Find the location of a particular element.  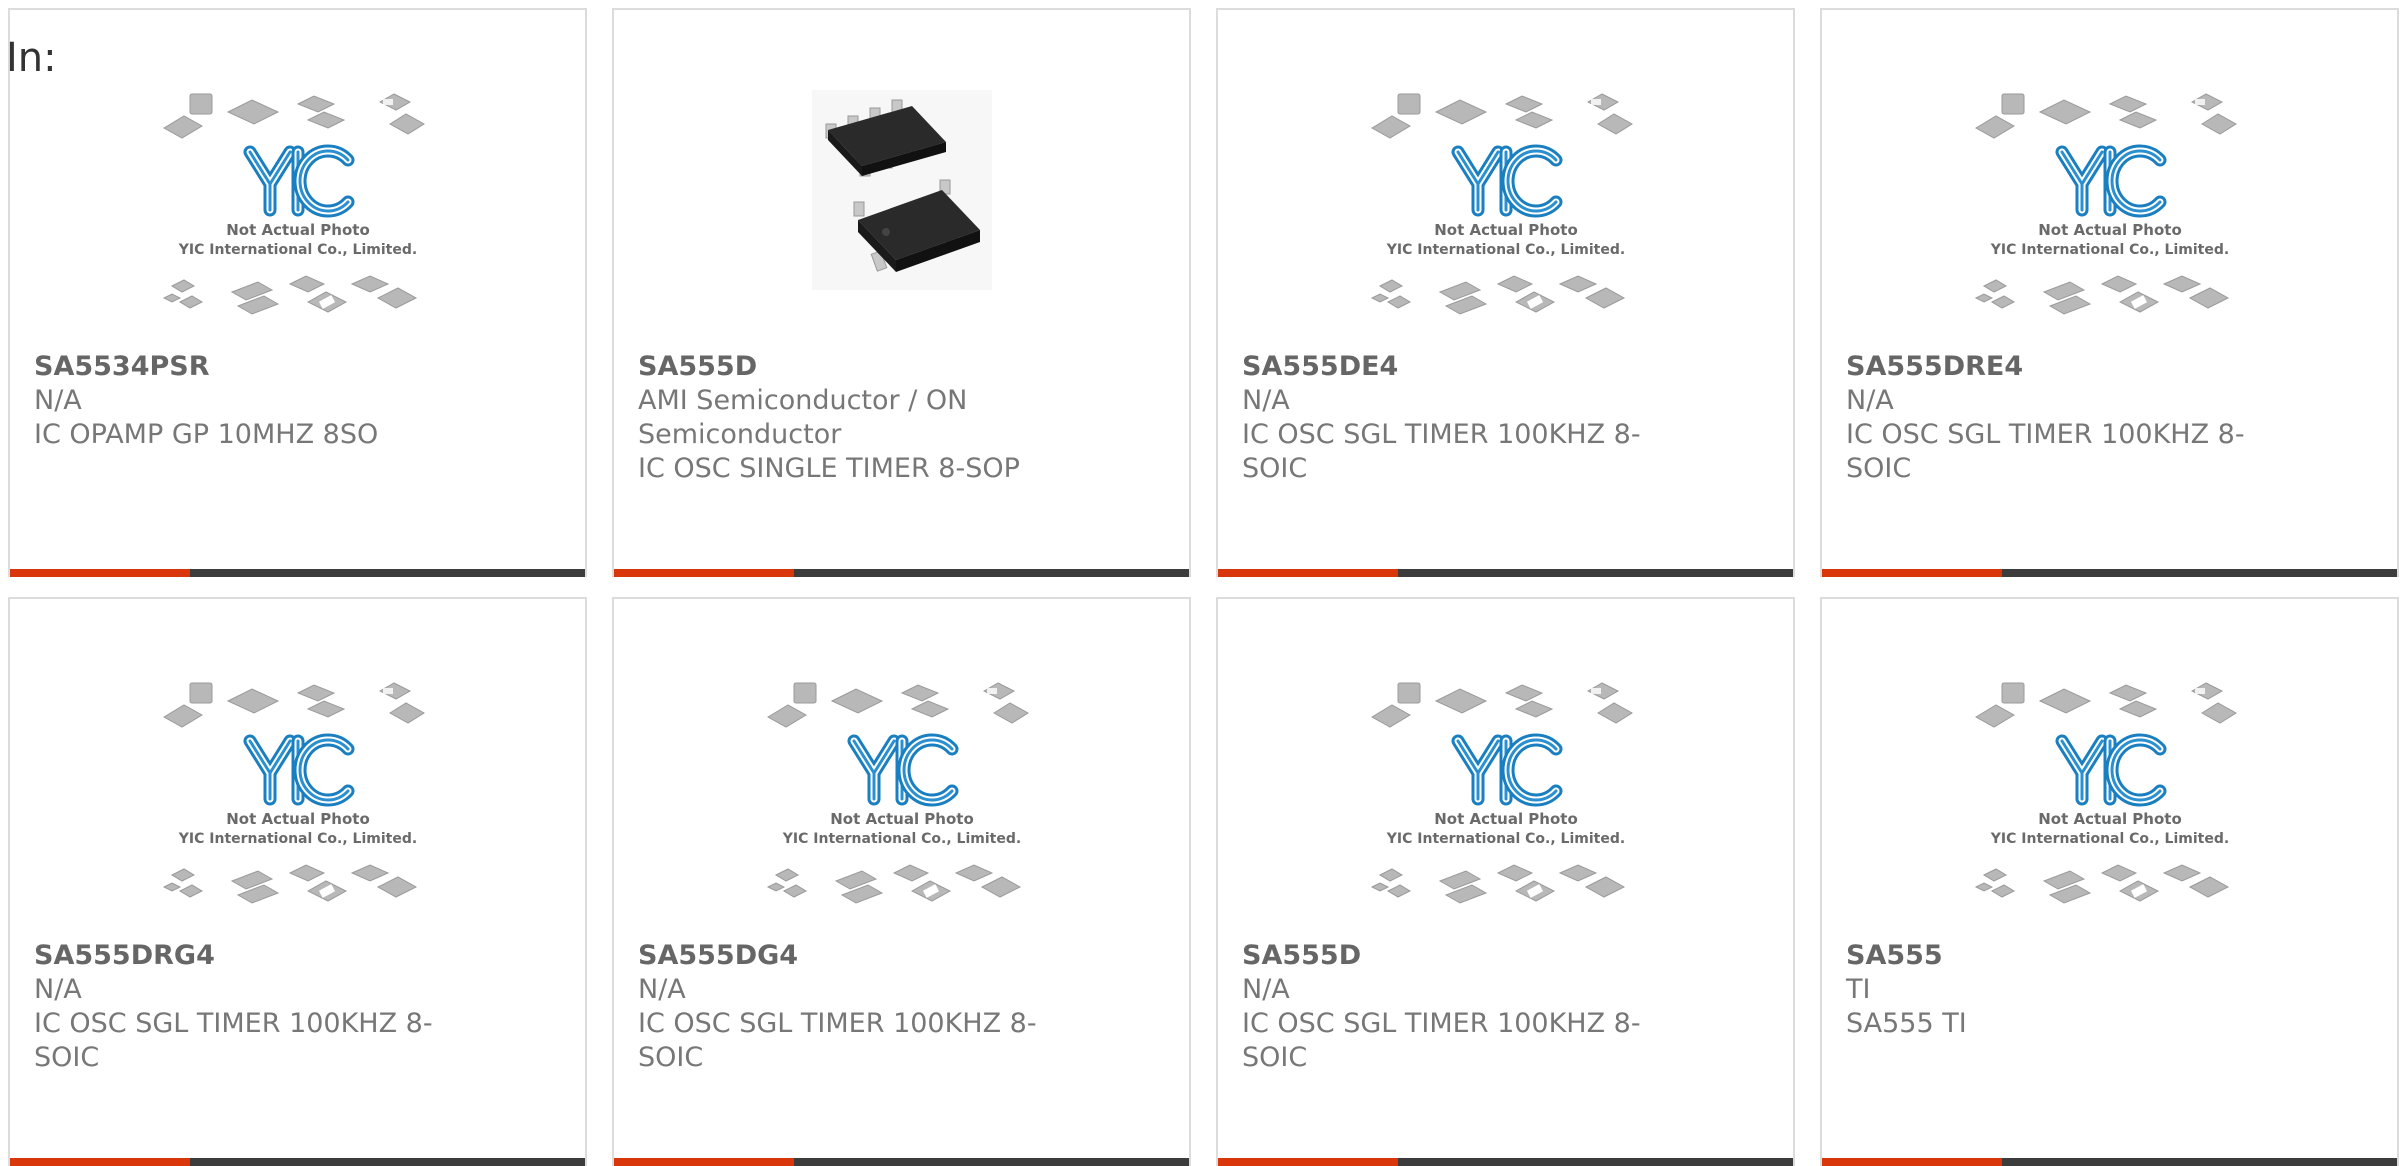

manufacturer: AMI Semiconductor / ON Semiconductor is located at coordinates (803, 417).